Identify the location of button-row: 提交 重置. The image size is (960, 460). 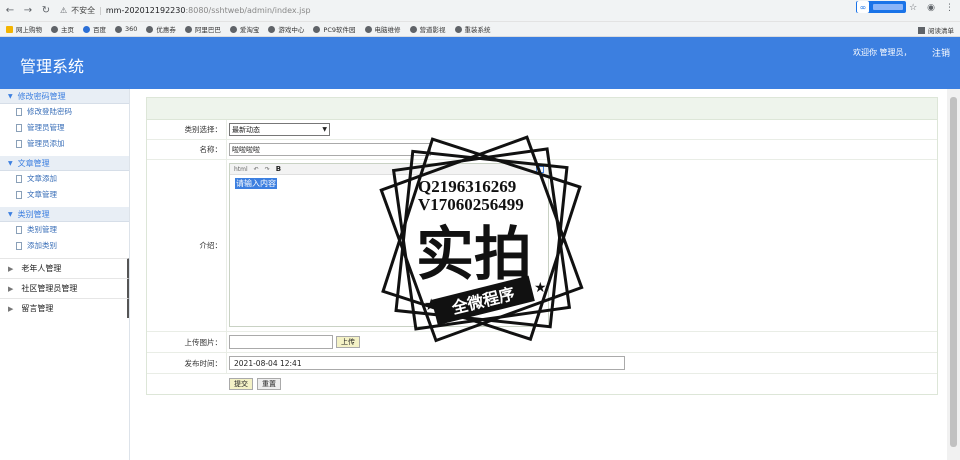
(542, 384).